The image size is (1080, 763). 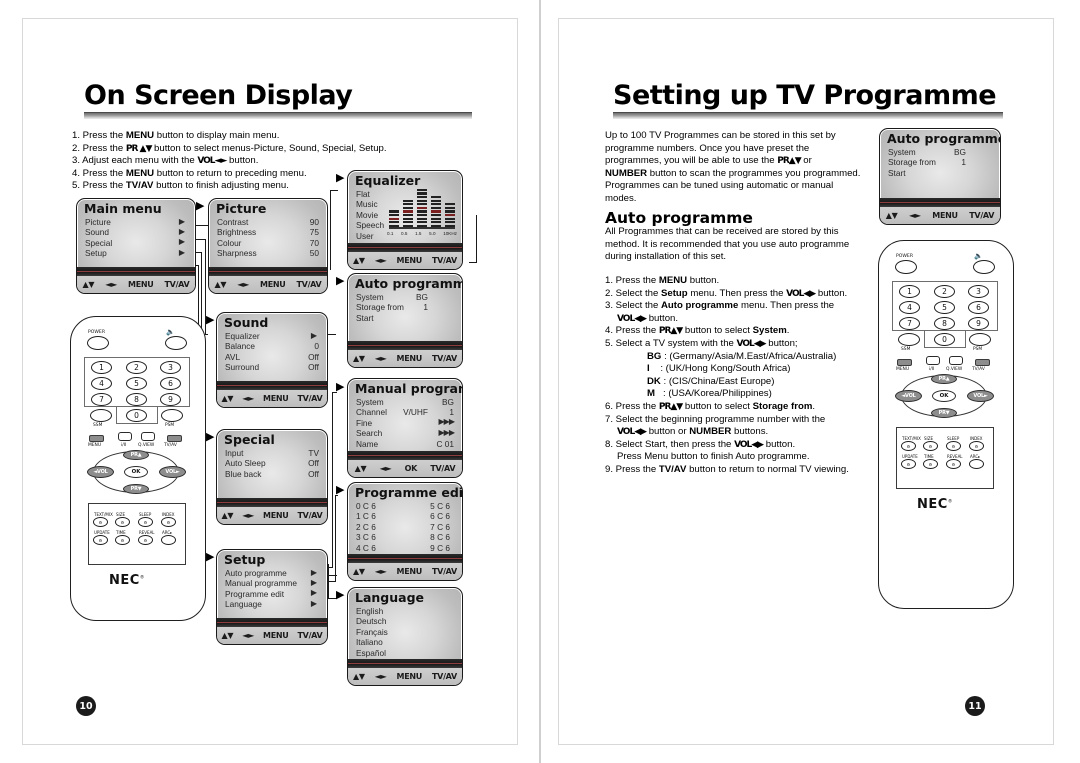 I want to click on special-row-auto-sleep: Auto Sleep Off, so click(x=272, y=463).